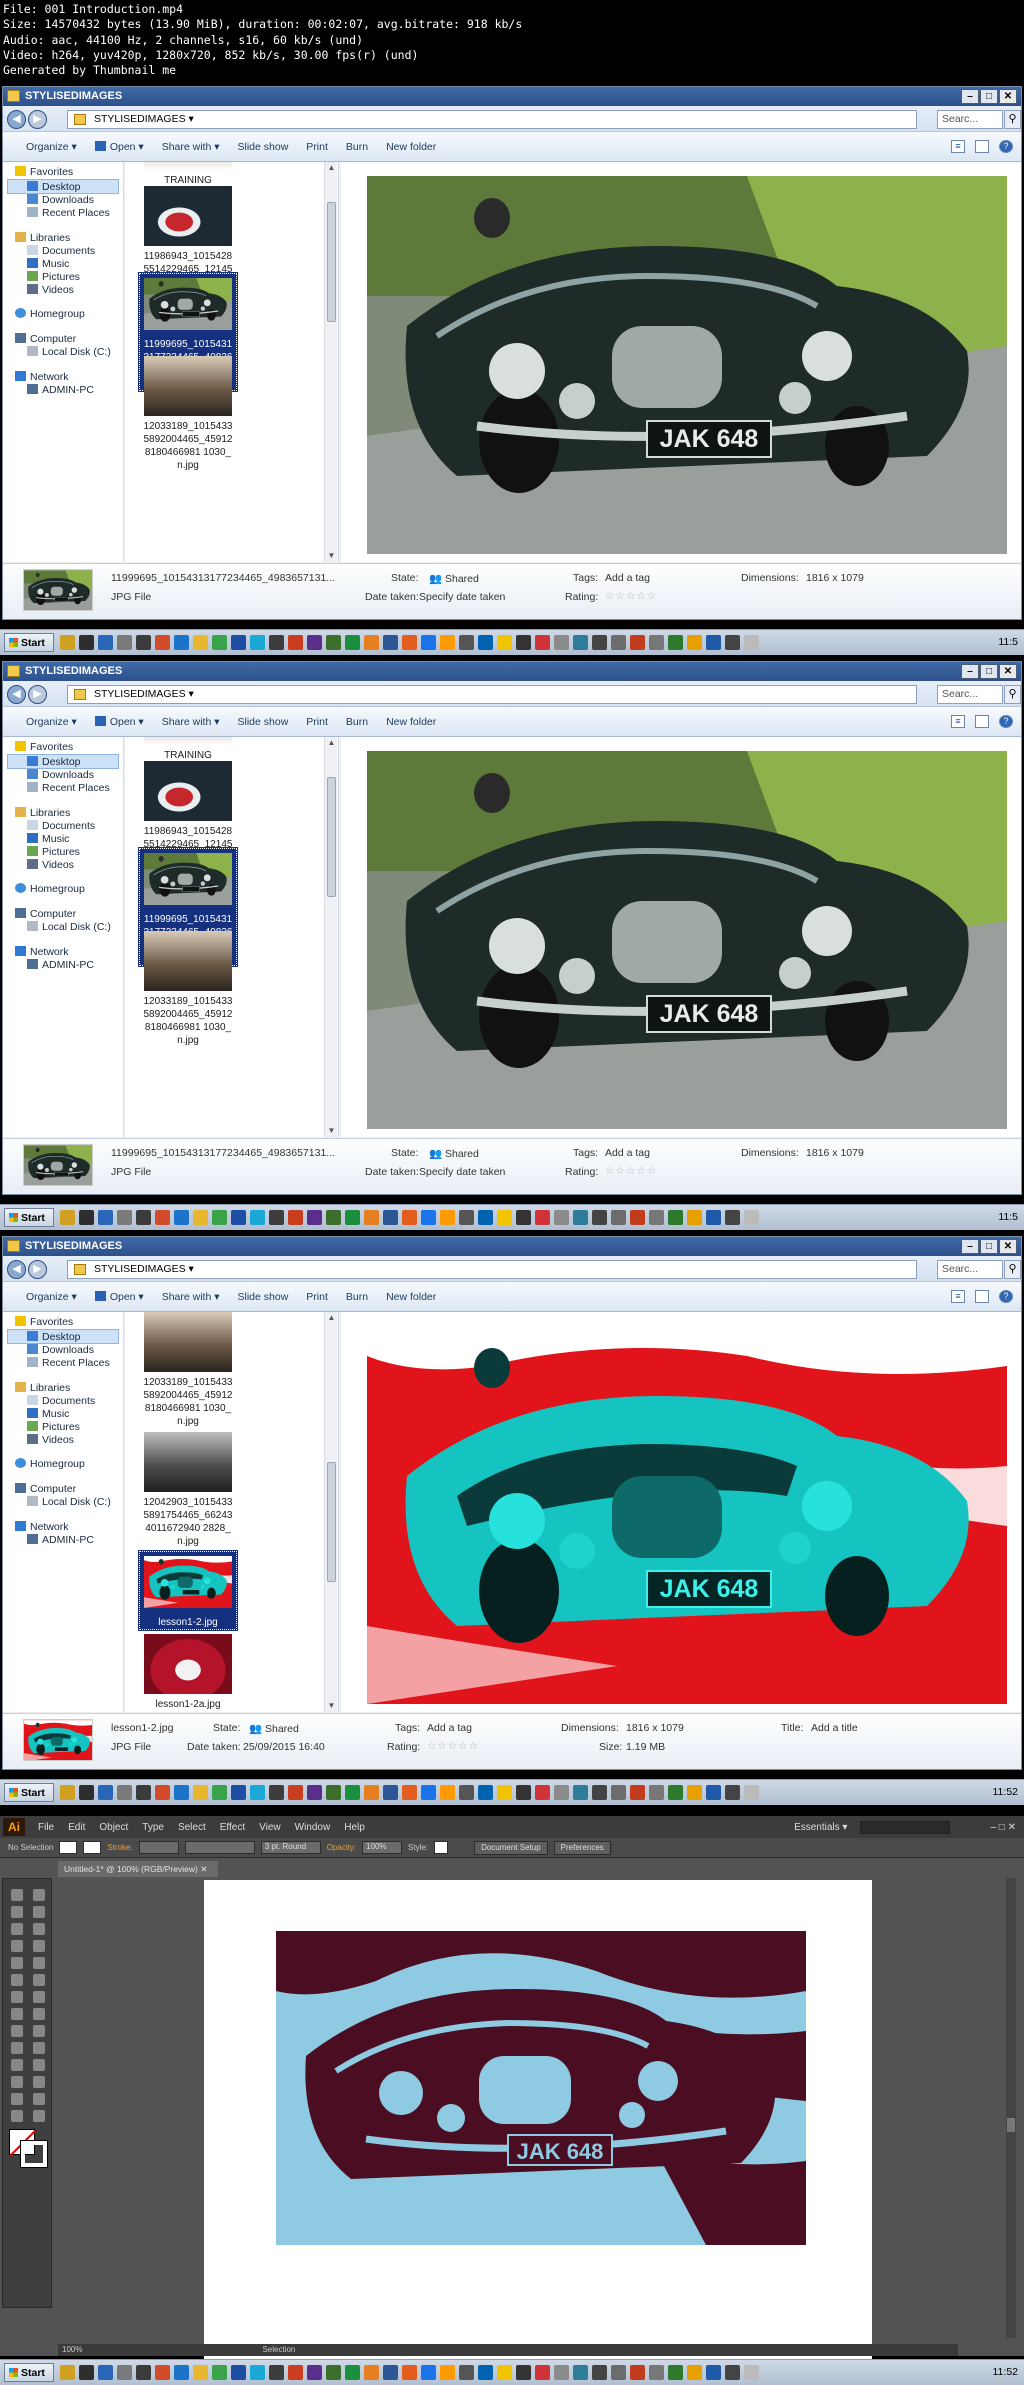 This screenshot has height=2385, width=1024. Describe the element at coordinates (1006, 2372) in the screenshot. I see `clock: 11:52` at that location.